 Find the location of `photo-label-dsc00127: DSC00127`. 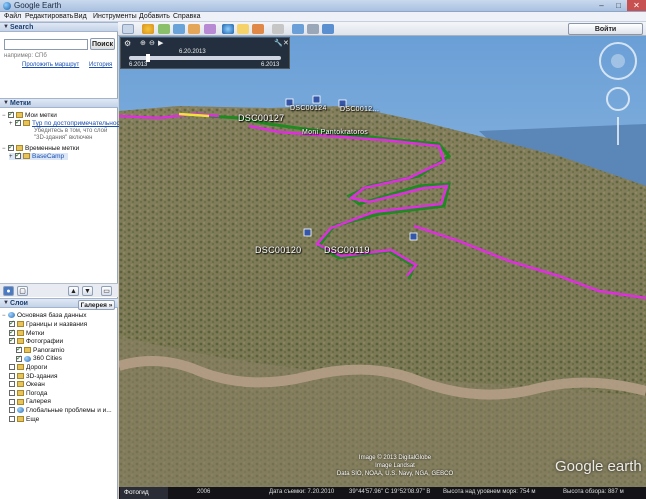

photo-label-dsc00127: DSC00127 is located at coordinates (261, 118).